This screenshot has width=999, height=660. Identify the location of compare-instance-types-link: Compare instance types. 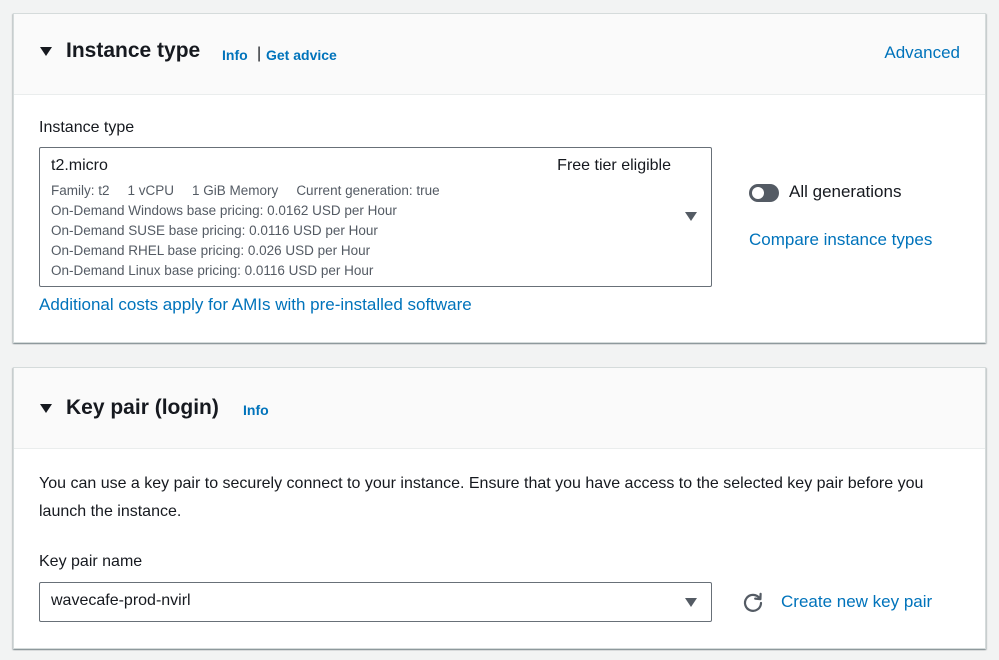
(840, 240).